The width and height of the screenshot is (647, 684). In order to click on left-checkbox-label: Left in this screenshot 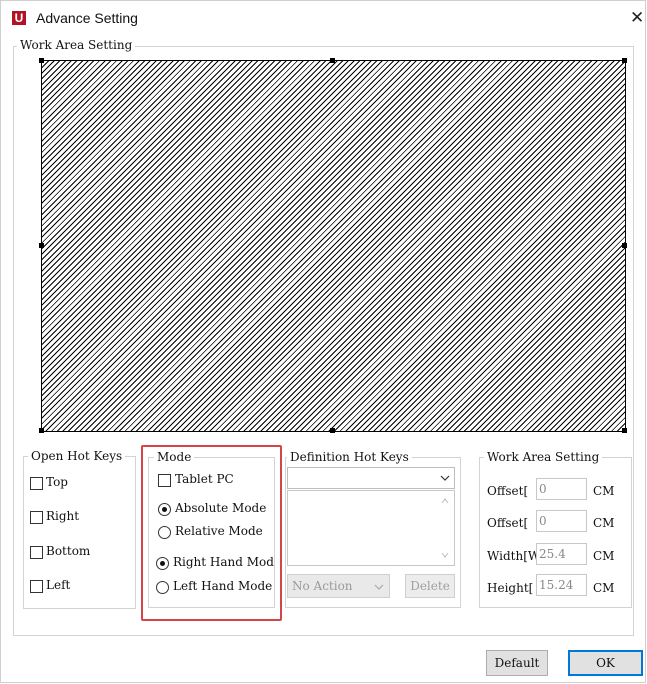, I will do `click(58, 585)`.